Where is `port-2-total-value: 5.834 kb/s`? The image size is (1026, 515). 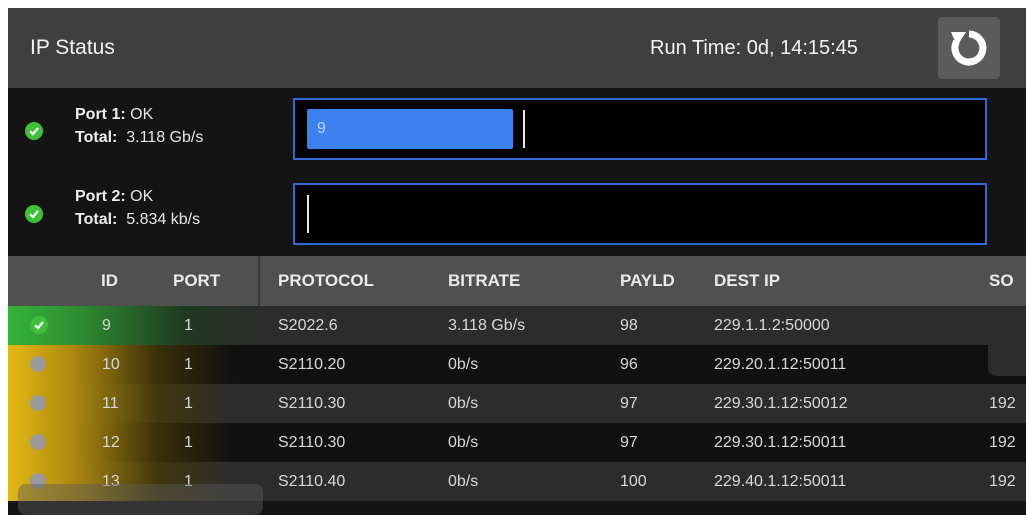
port-2-total-value: 5.834 kb/s is located at coordinates (163, 219).